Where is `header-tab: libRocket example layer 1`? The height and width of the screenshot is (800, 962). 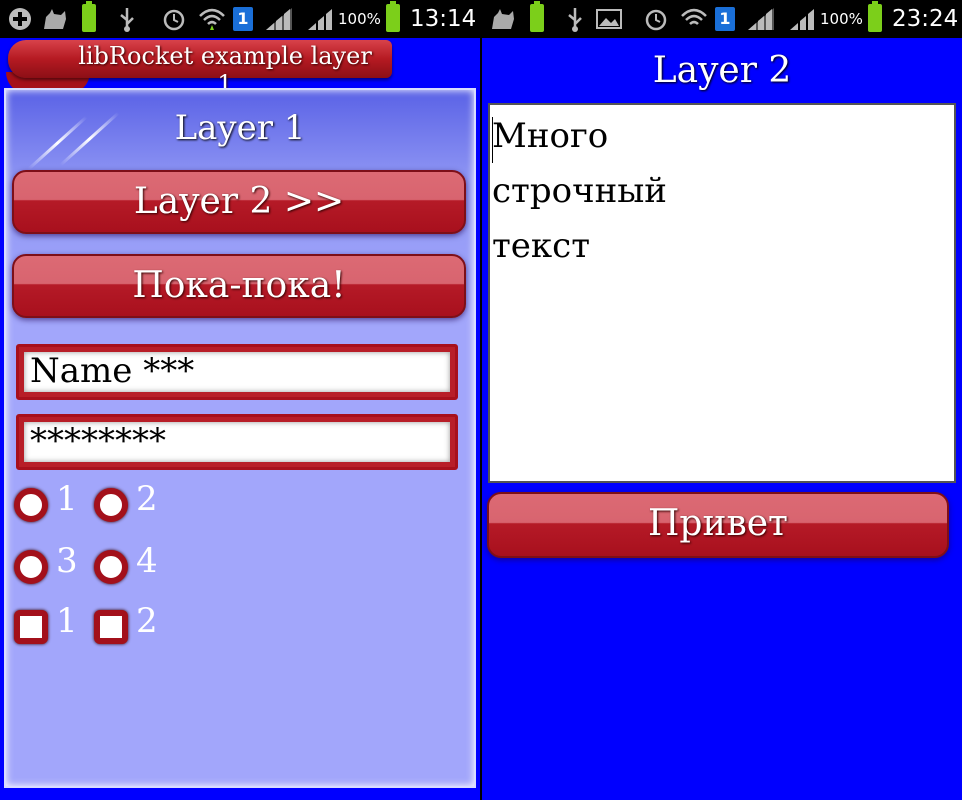
header-tab: libRocket example layer 1 is located at coordinates (200, 69).